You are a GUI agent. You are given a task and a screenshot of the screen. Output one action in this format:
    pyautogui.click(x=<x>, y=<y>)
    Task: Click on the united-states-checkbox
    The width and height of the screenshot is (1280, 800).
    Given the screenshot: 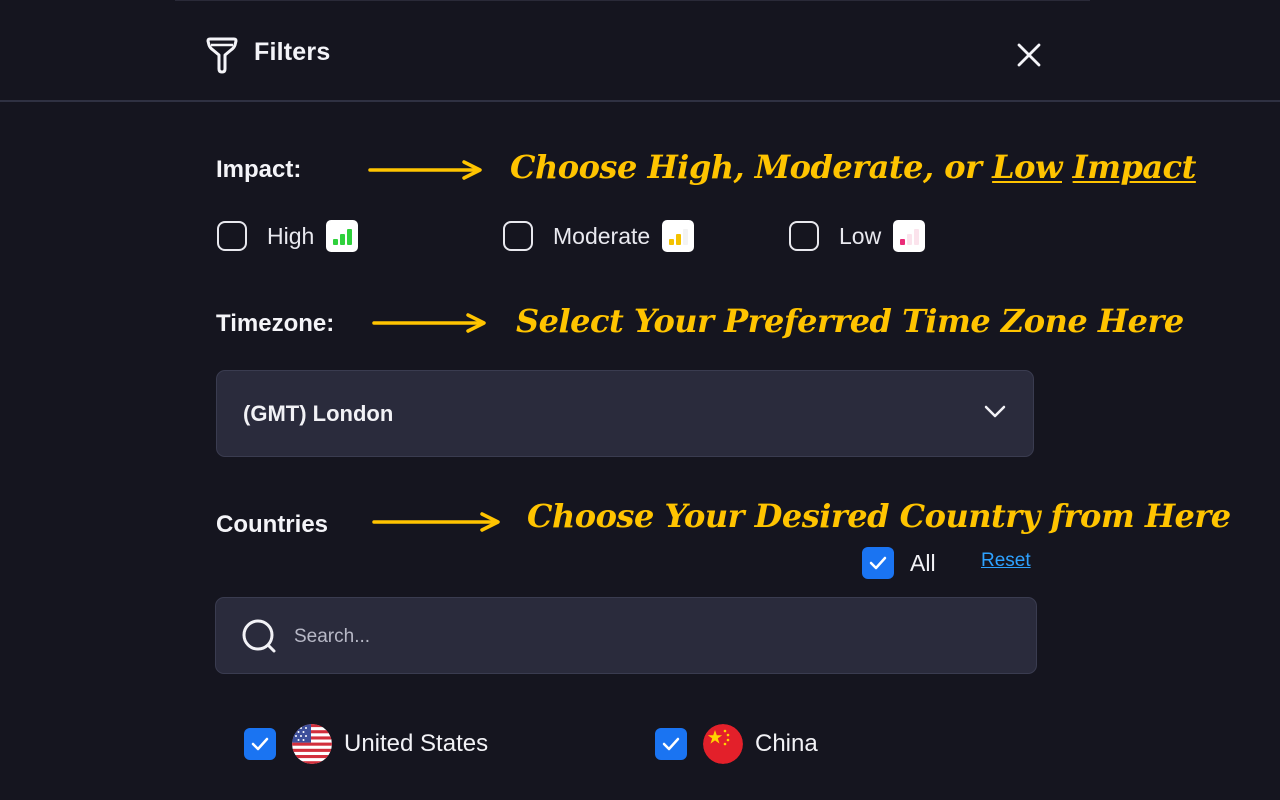 What is the action you would take?
    pyautogui.click(x=260, y=744)
    